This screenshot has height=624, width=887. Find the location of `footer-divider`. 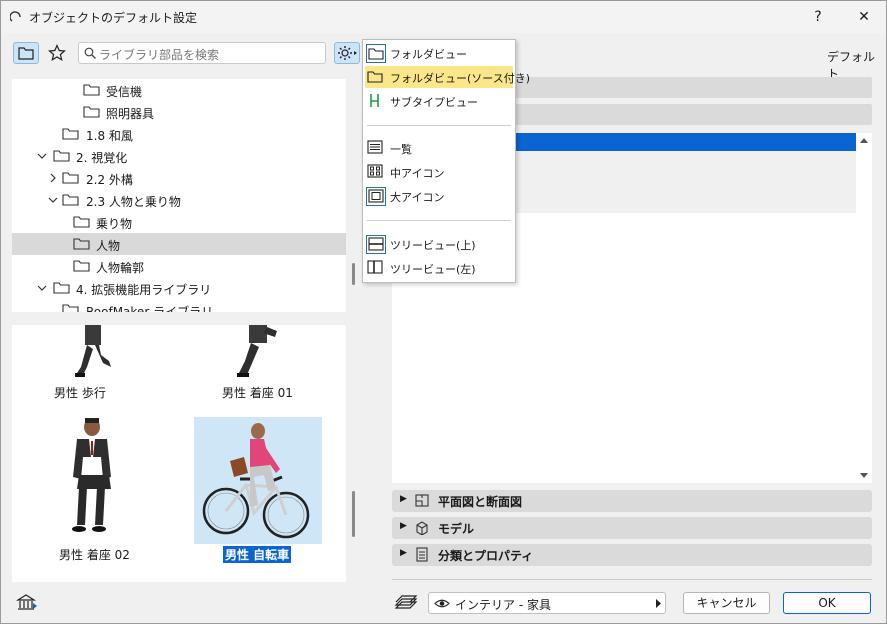

footer-divider is located at coordinates (632, 579).